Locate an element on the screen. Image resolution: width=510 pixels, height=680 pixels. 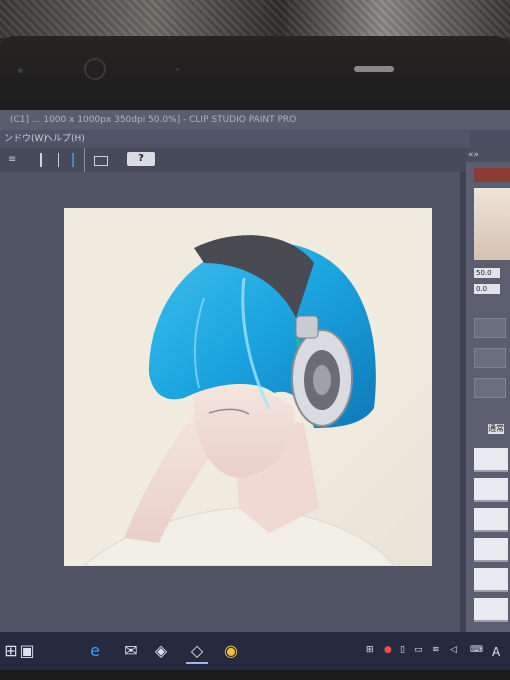
pen-icon: ≡ is located at coordinates (12, 160).